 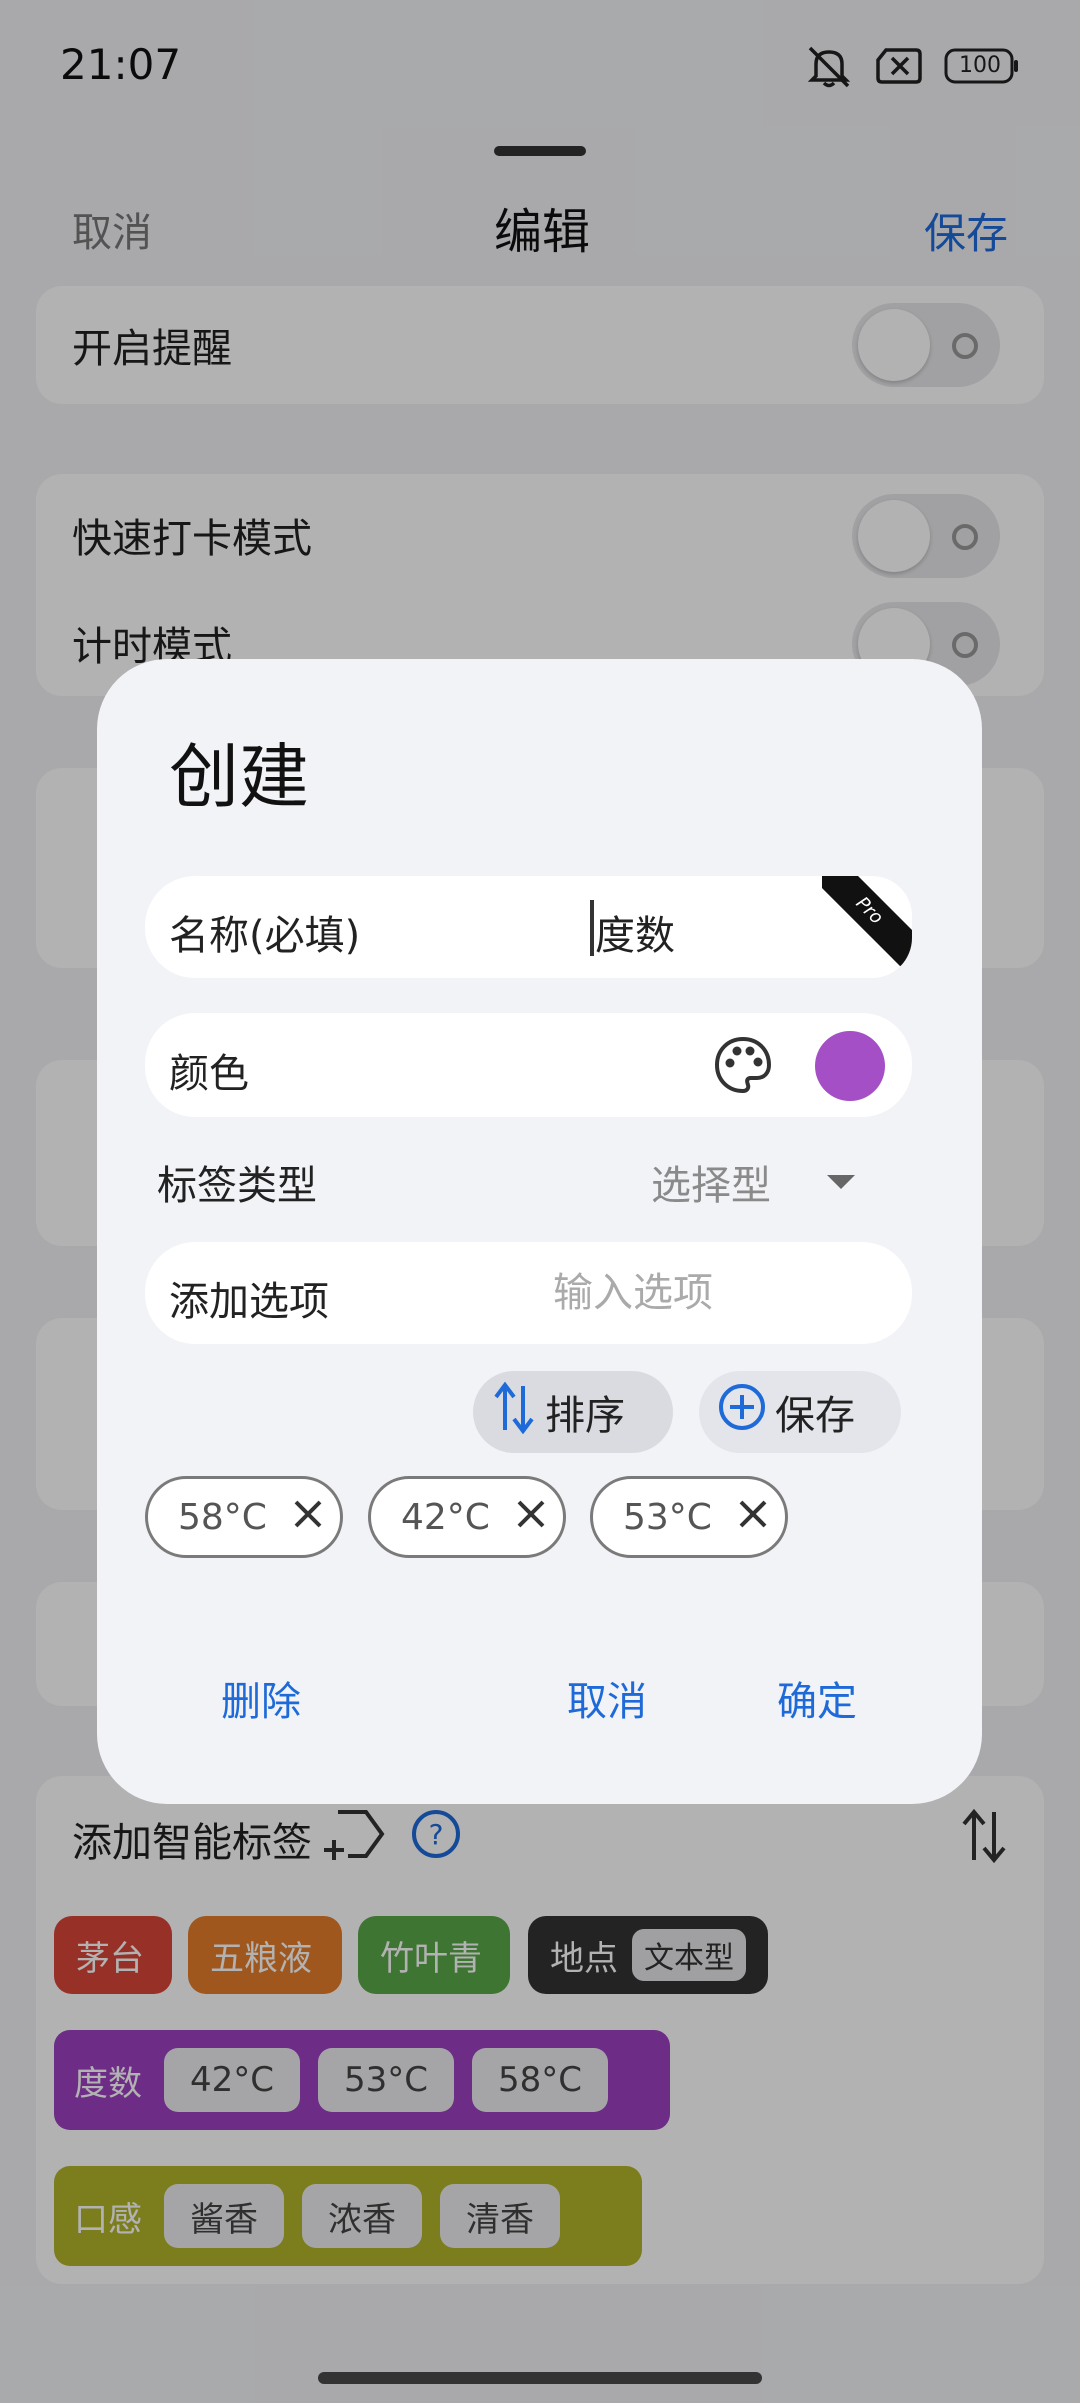 What do you see at coordinates (850, 1066) in the screenshot?
I see `color-swatch` at bounding box center [850, 1066].